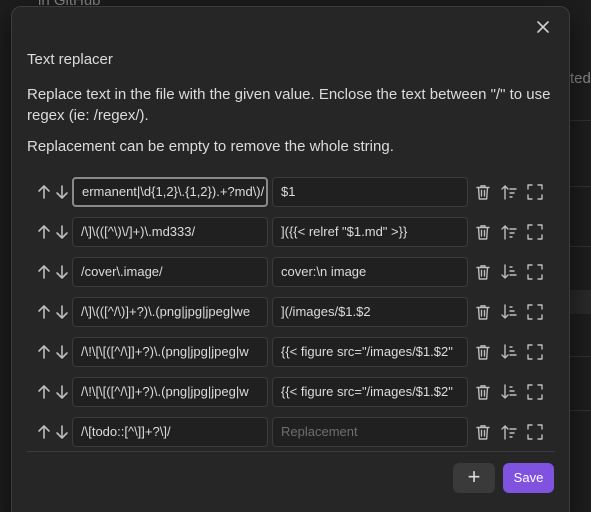 The width and height of the screenshot is (591, 512). I want to click on pattern-input: /\]\(([^/\)]+?)\.(png|jpg|jpeg|we, so click(170, 312).